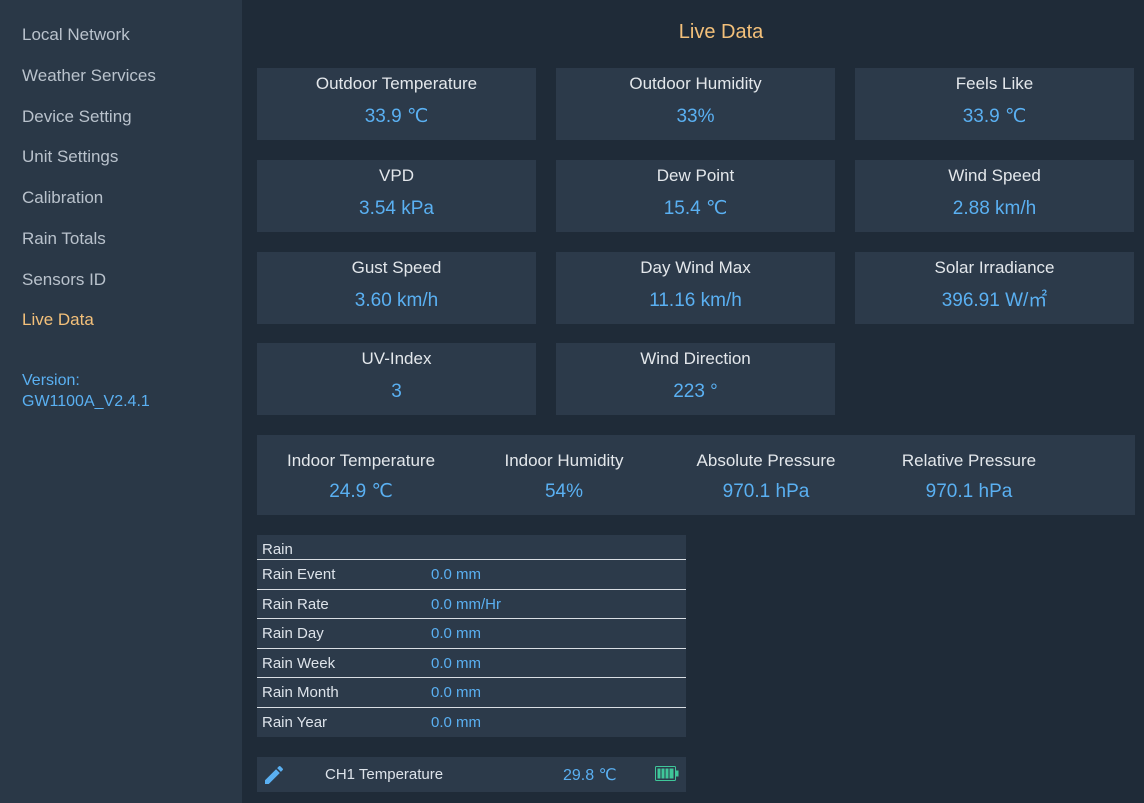 The height and width of the screenshot is (803, 1144). What do you see at coordinates (361, 491) in the screenshot?
I see `indoor-value: 24.9 ℃` at bounding box center [361, 491].